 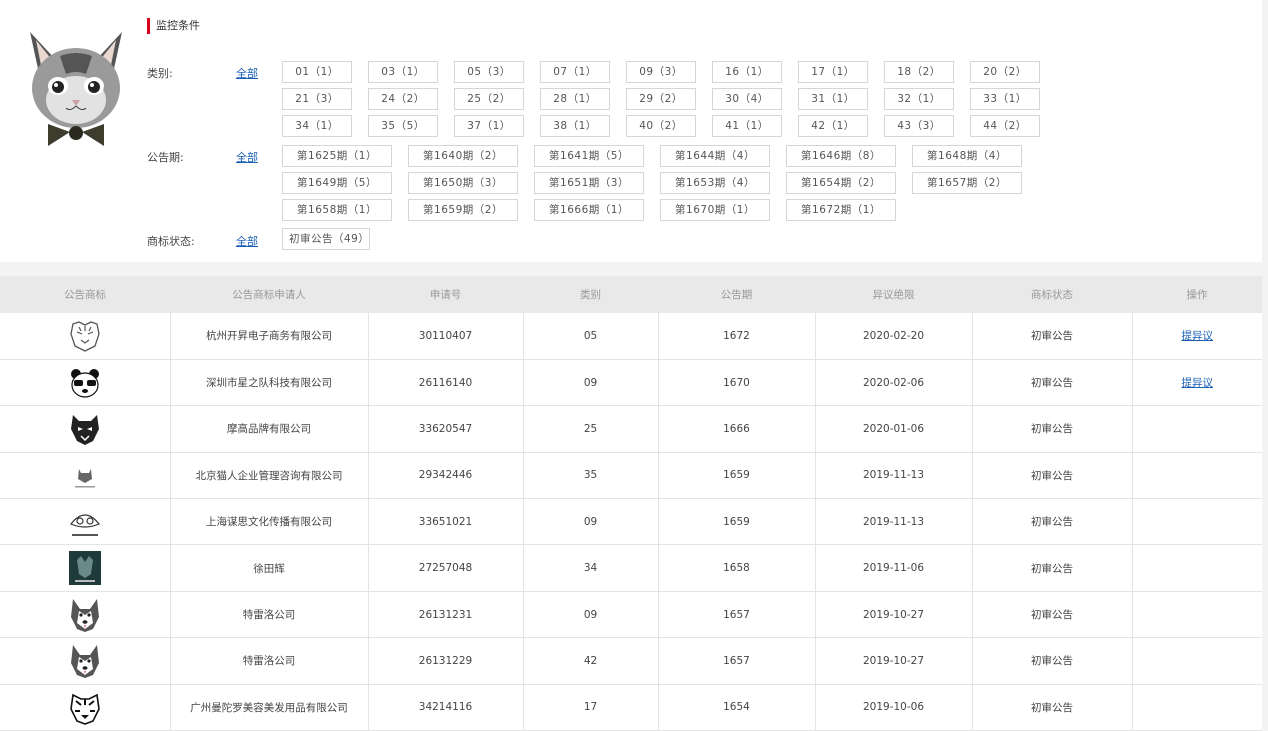 I want to click on issue-tag: 第1649期（5）, so click(x=337, y=183).